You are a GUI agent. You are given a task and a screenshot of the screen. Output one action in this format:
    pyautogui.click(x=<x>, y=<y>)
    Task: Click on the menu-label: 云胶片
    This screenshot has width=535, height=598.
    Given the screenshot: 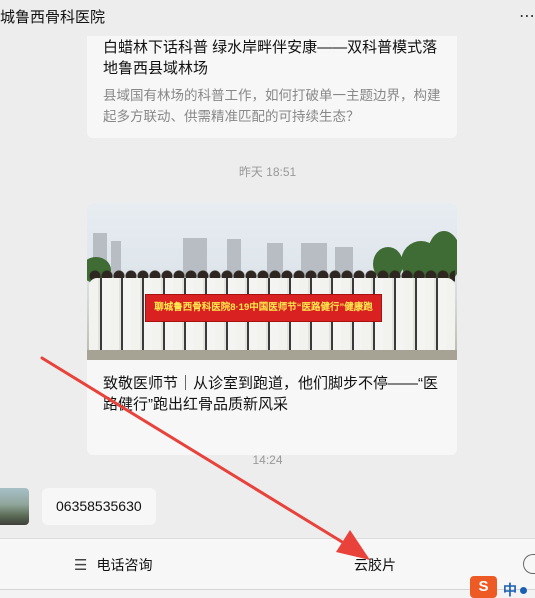 What is the action you would take?
    pyautogui.click(x=375, y=564)
    